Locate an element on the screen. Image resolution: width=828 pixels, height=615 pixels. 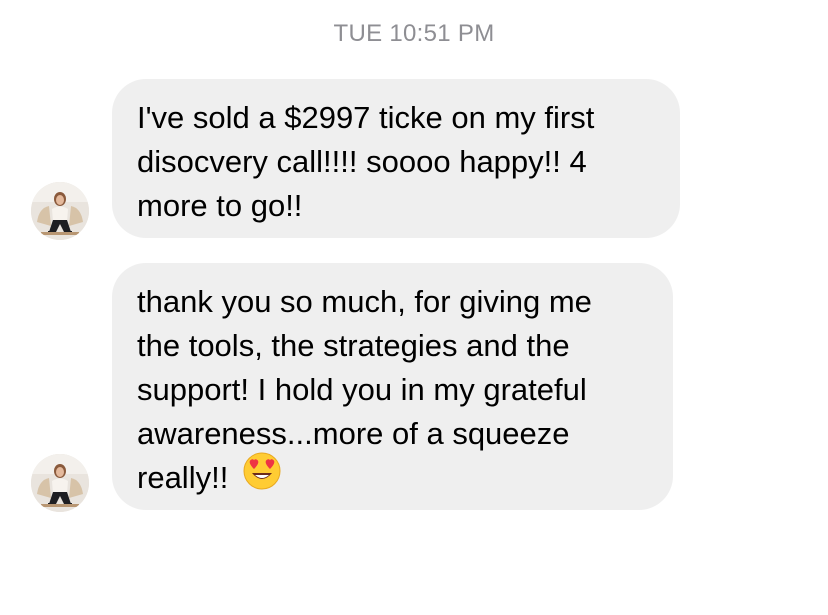
message-text-line: I've sold a $2997 ticke on my first is located at coordinates (366, 117).